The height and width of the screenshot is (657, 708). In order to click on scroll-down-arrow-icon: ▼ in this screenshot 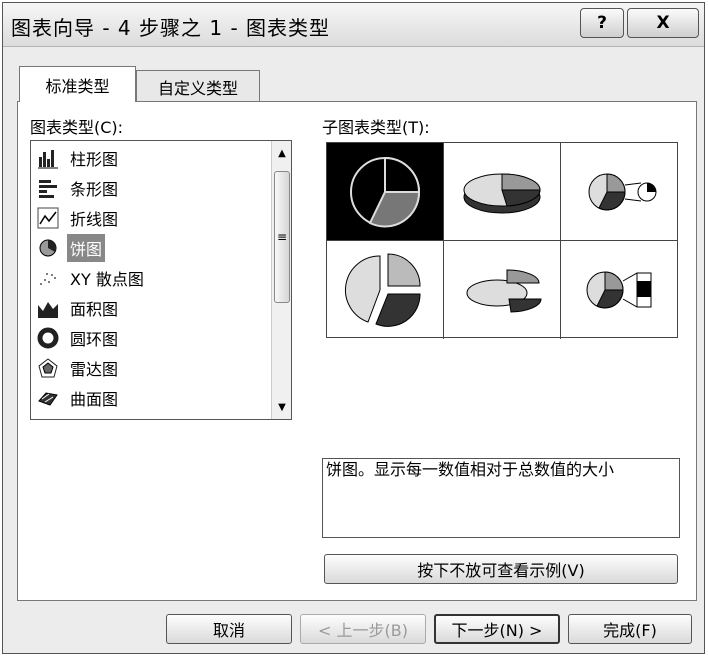, I will do `click(281, 407)`.